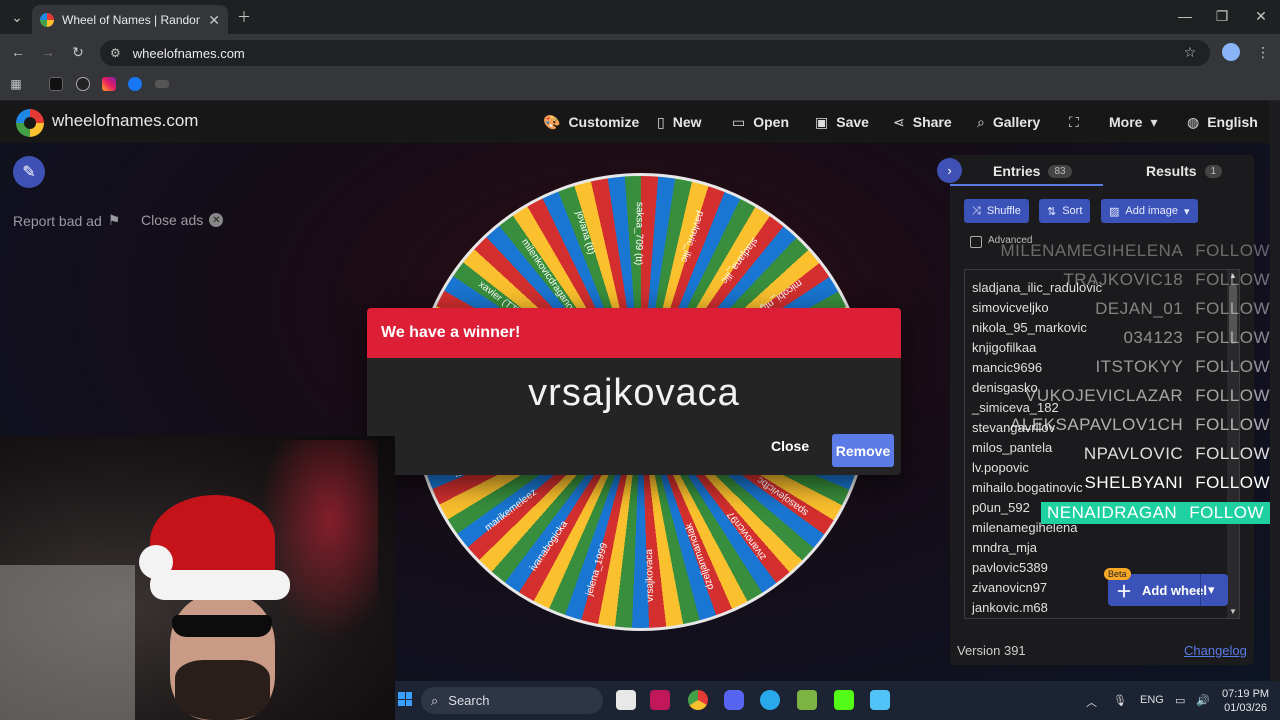 This screenshot has height=720, width=1280. What do you see at coordinates (1233, 612) in the screenshot?
I see `scroll-down-icon: ▼` at bounding box center [1233, 612].